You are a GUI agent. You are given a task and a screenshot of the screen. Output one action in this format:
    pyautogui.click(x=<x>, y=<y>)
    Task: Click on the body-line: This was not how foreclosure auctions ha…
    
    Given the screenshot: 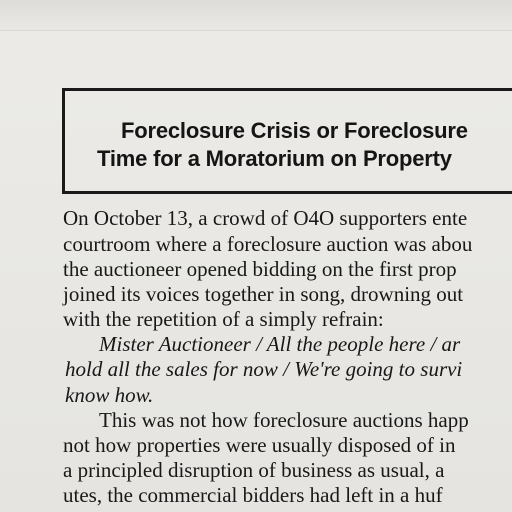 What is the action you would take?
    pyautogui.click(x=284, y=420)
    